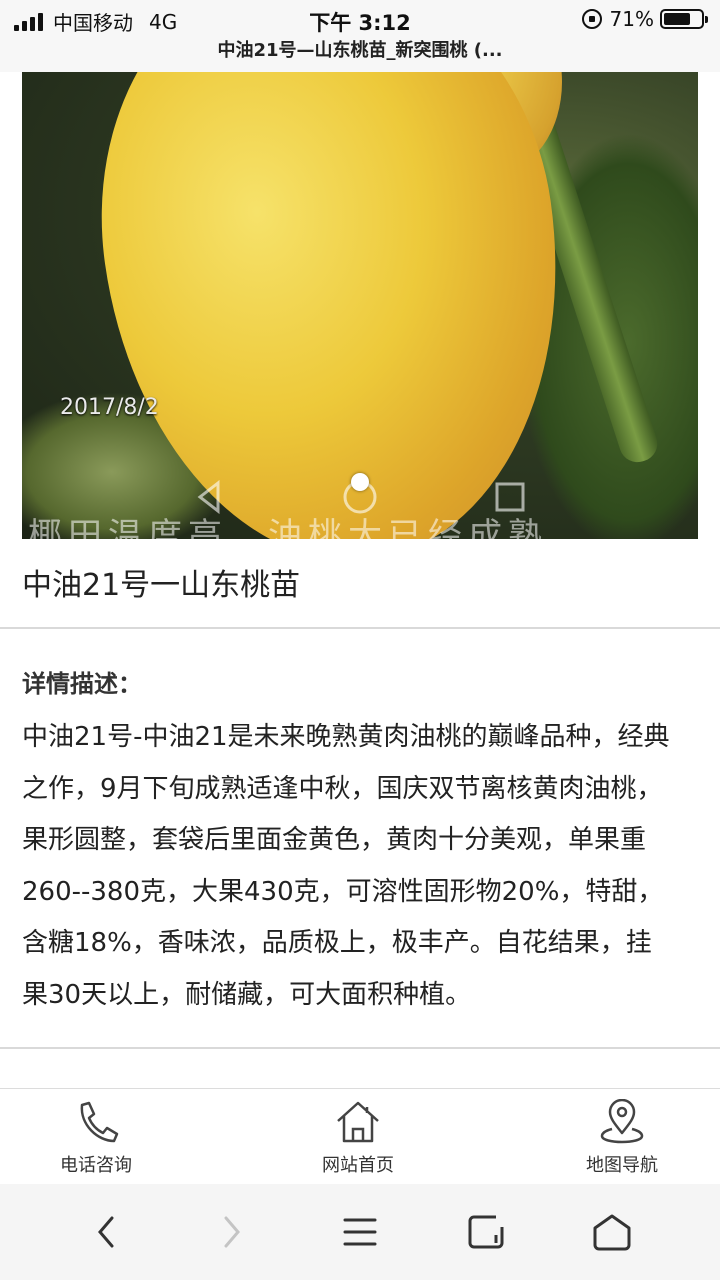 This screenshot has height=1280, width=720. I want to click on battery-percent: 71%, so click(631, 19).